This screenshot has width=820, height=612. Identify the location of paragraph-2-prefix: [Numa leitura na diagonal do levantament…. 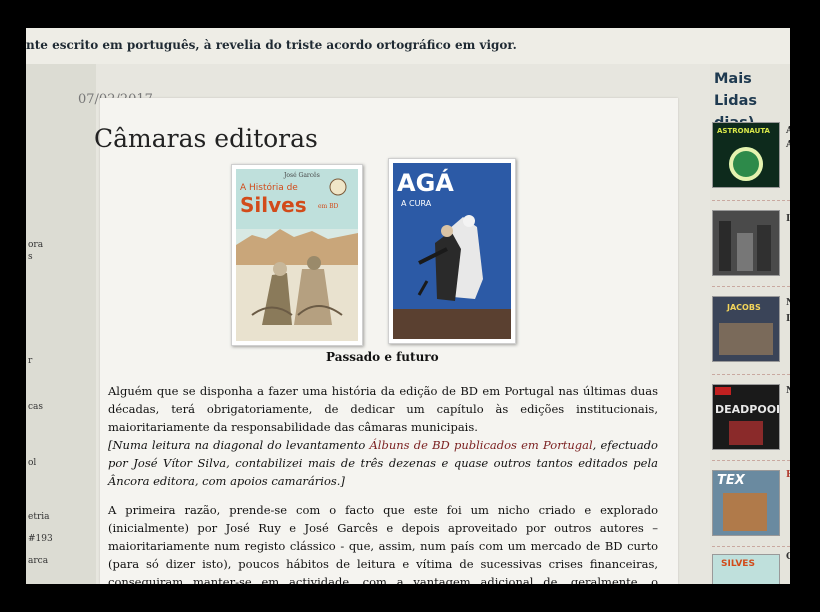
(239, 445).